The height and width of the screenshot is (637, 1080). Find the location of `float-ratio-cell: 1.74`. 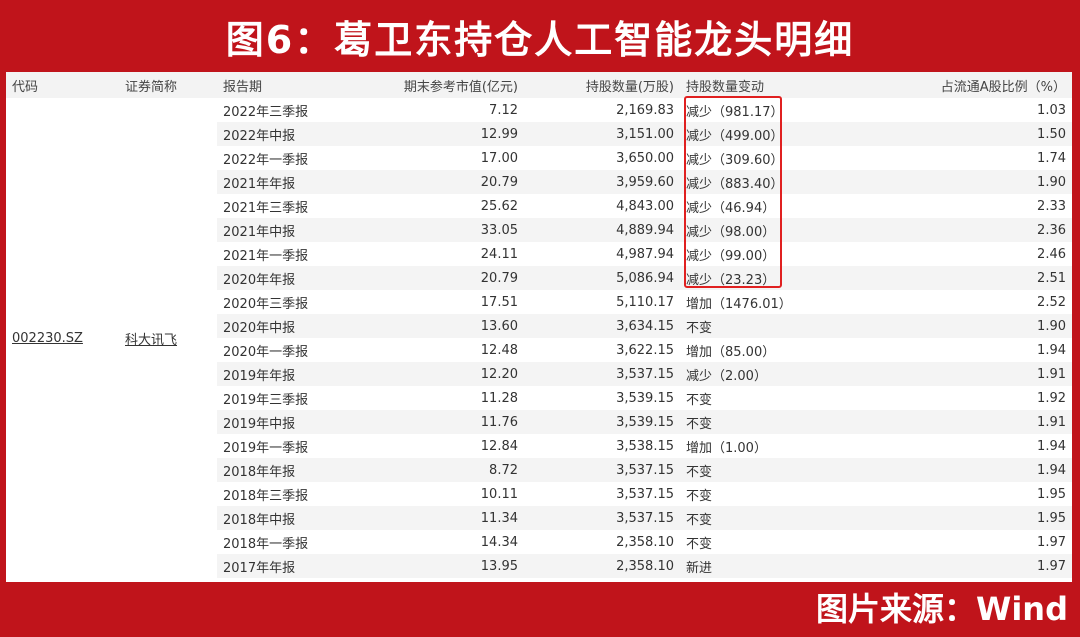

float-ratio-cell: 1.74 is located at coordinates (1051, 158).